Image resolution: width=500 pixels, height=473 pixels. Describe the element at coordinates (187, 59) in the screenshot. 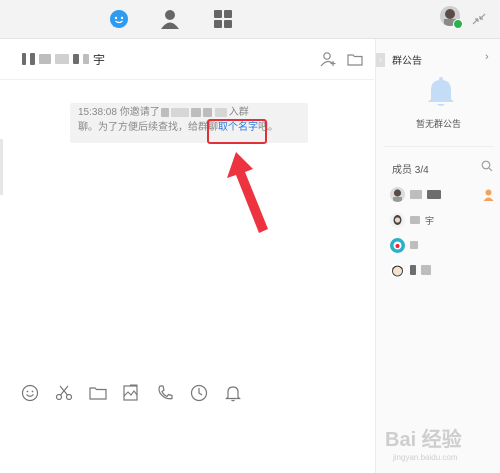

I see `chat-header: 宇` at that location.